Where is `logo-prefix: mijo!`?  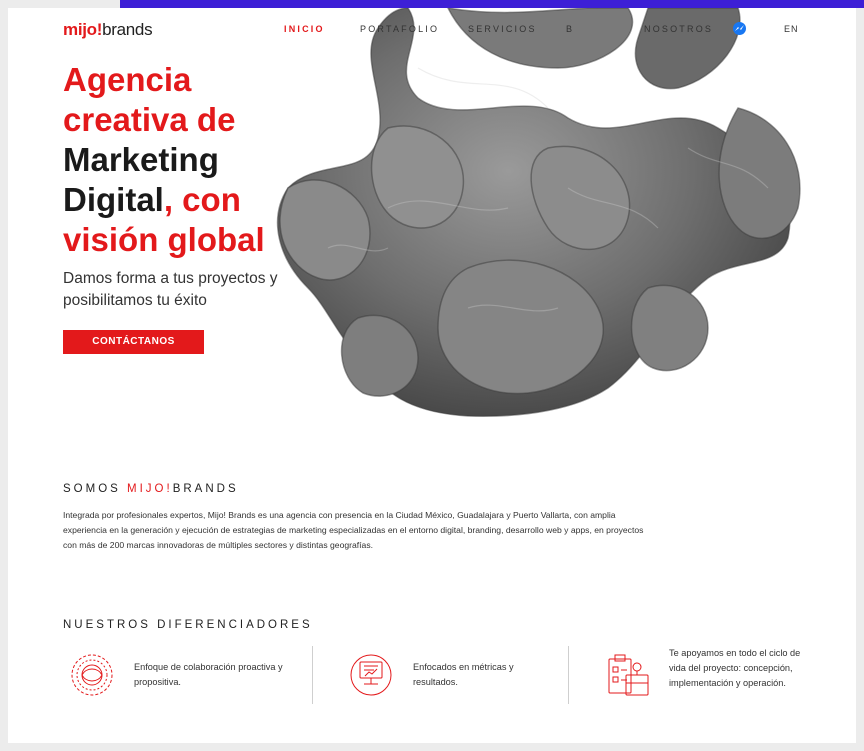 logo-prefix: mijo! is located at coordinates (83, 29).